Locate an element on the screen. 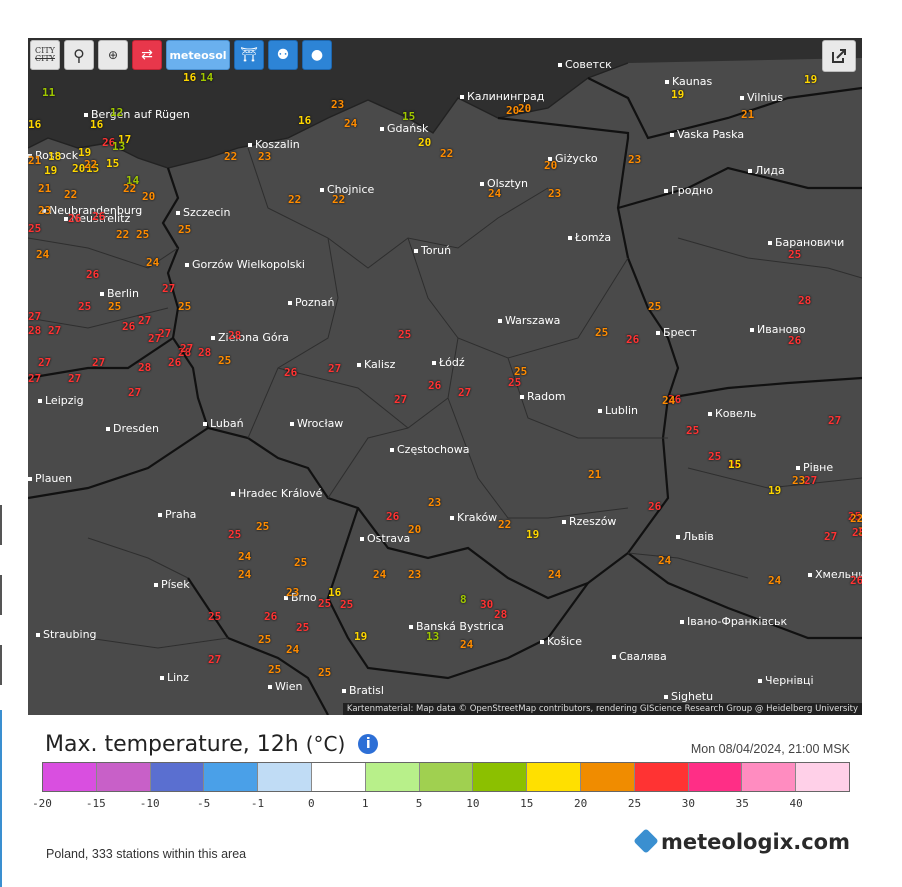  temperature-marker: 14 is located at coordinates (206, 77).